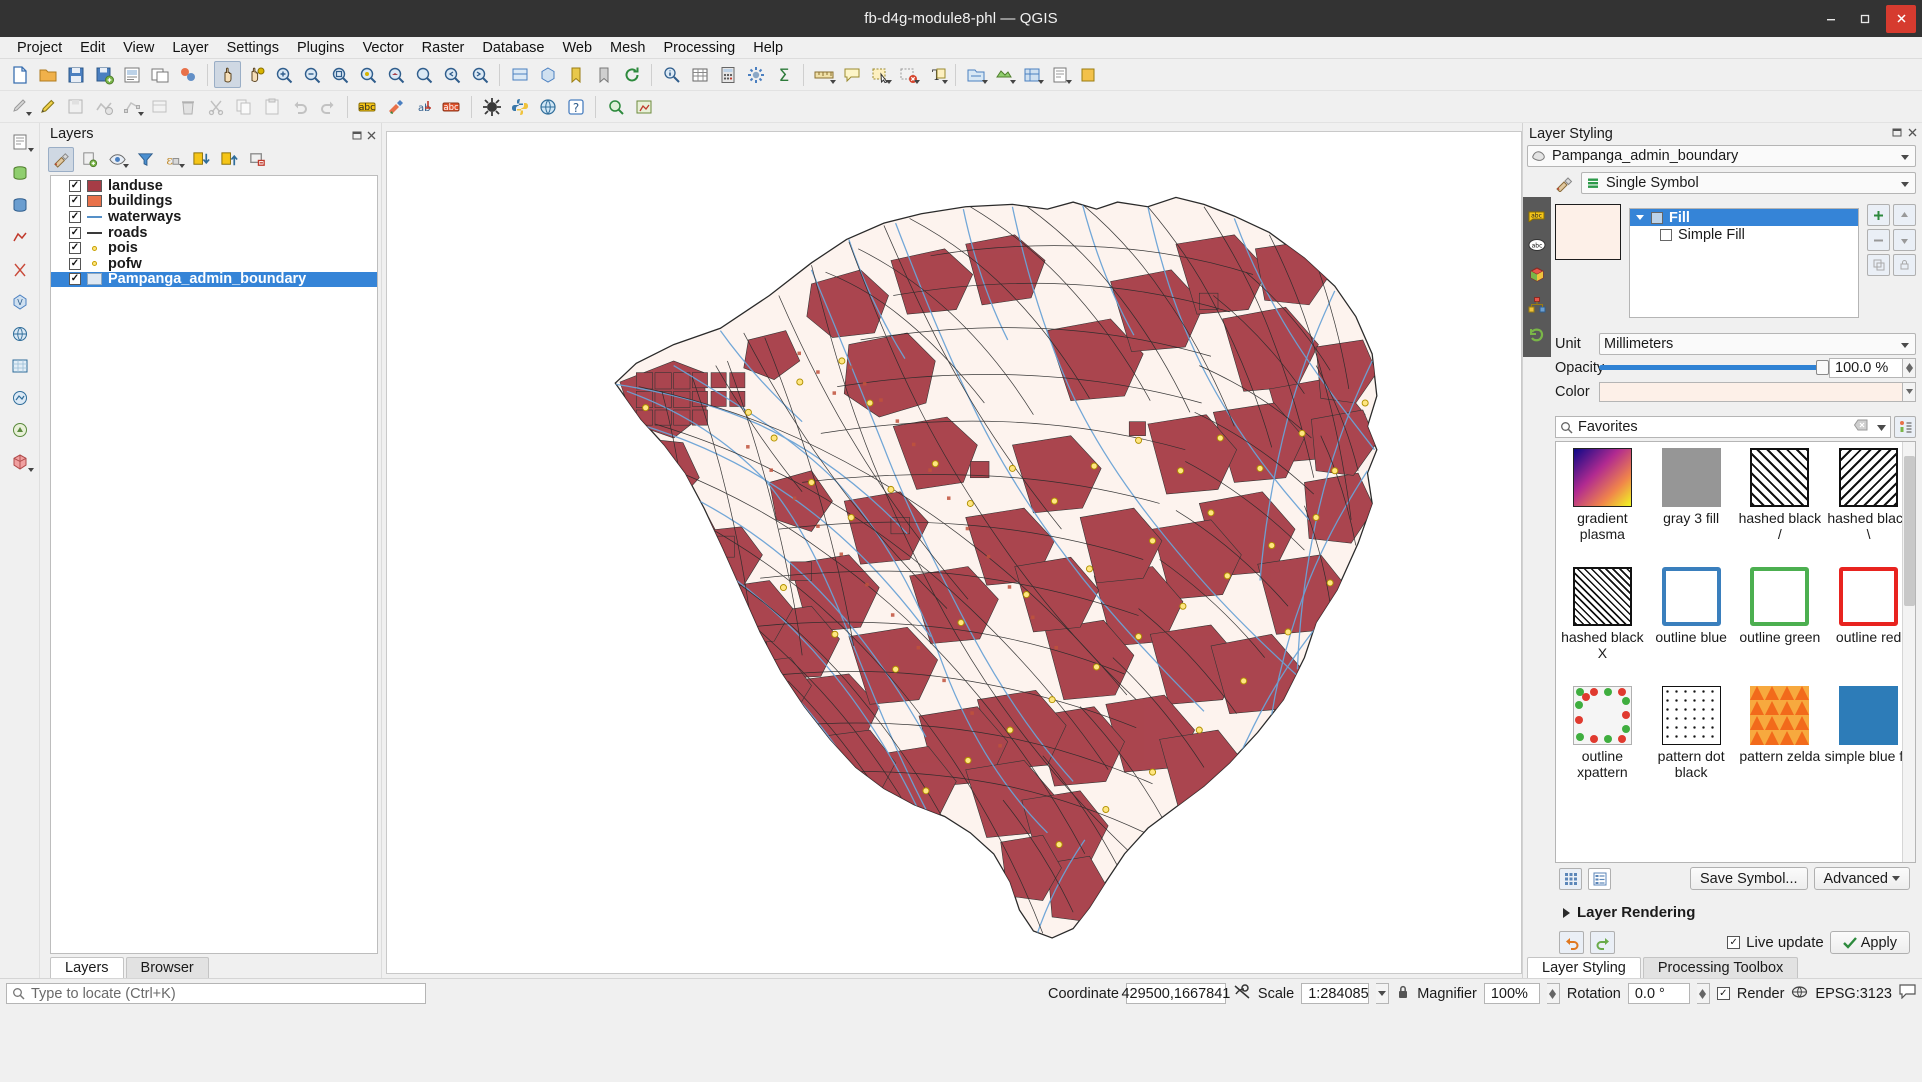 This screenshot has height=1082, width=1922. Describe the element at coordinates (1909, 391) in the screenshot. I see `color-dropdown-button` at that location.